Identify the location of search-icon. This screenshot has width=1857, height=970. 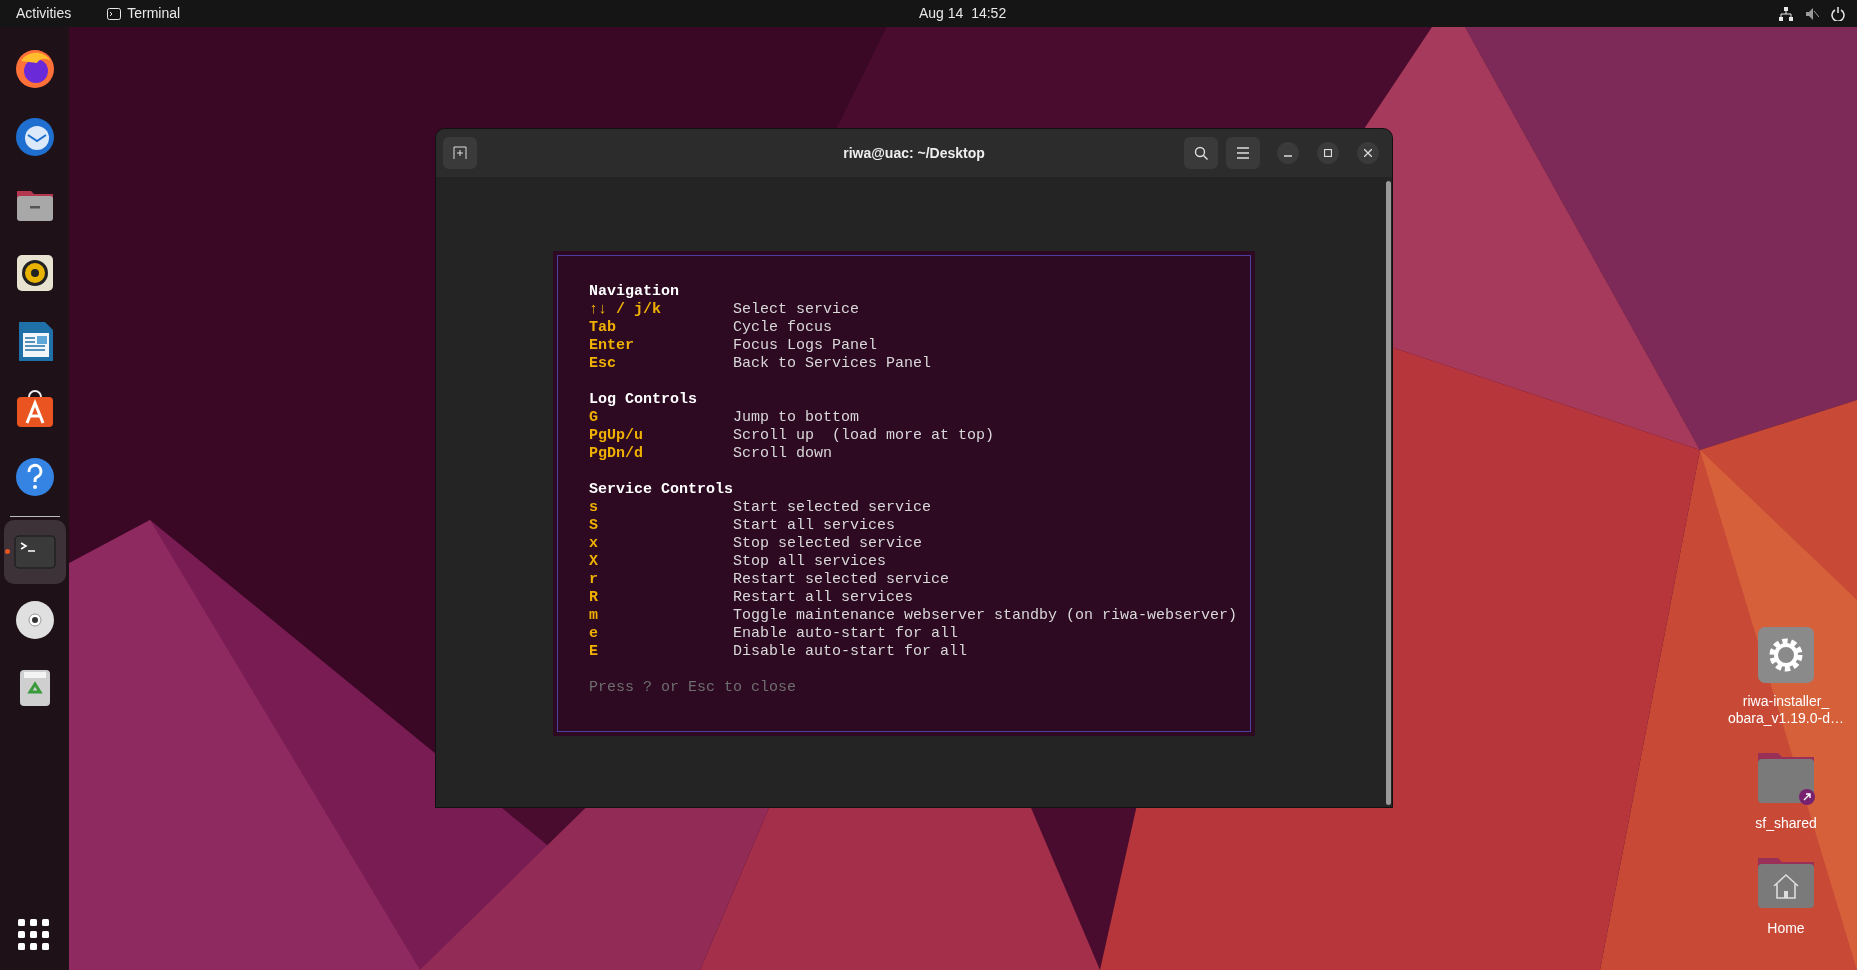
(1201, 153).